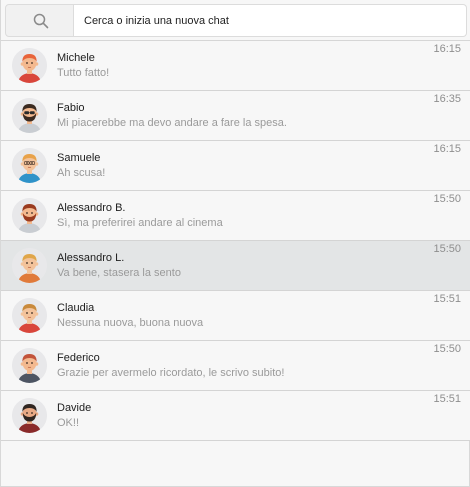  What do you see at coordinates (235, 316) in the screenshot?
I see `chat-item: Claudia Nessuna nuova, buona nuova 15:51` at bounding box center [235, 316].